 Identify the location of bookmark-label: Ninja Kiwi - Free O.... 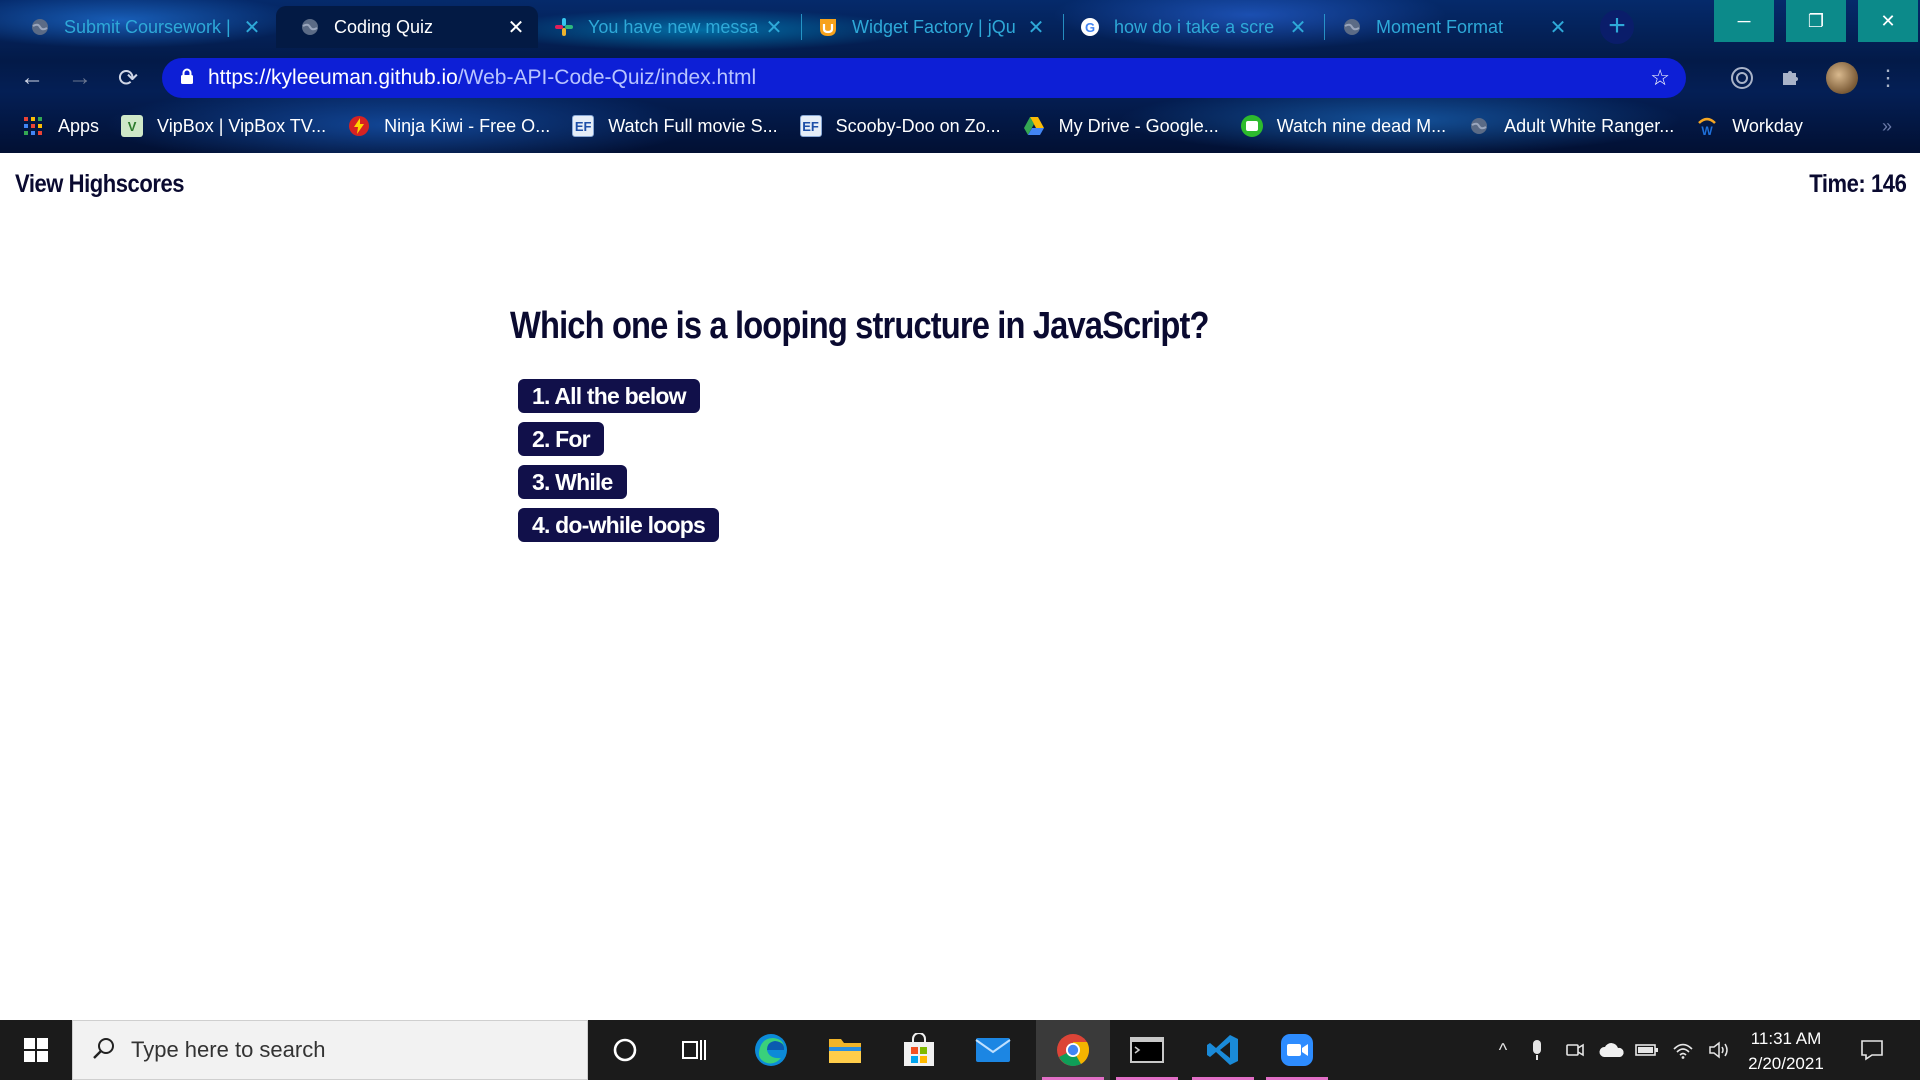
(467, 125).